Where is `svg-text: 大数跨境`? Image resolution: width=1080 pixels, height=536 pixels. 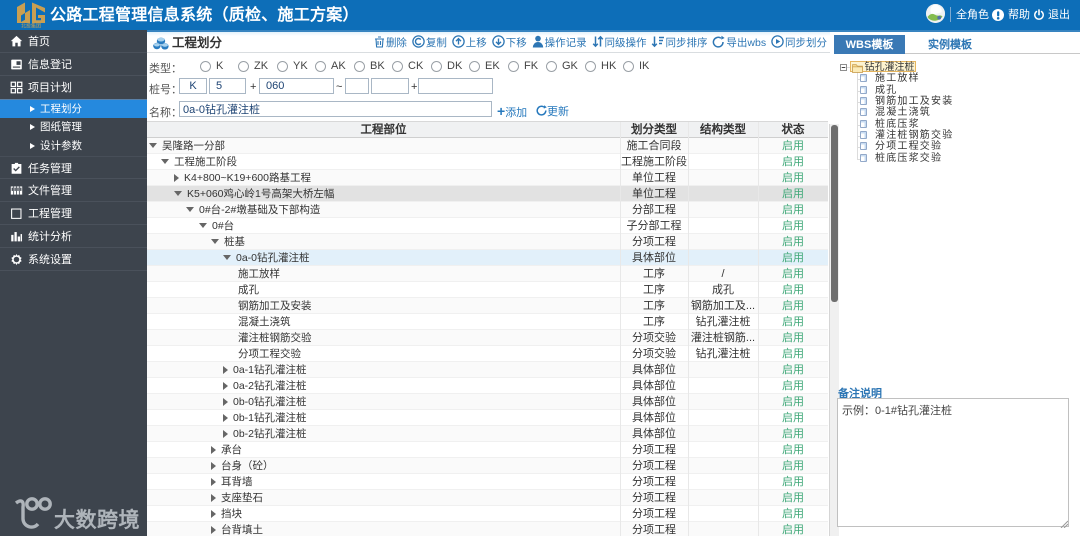 svg-text: 大数跨境 is located at coordinates (97, 520).